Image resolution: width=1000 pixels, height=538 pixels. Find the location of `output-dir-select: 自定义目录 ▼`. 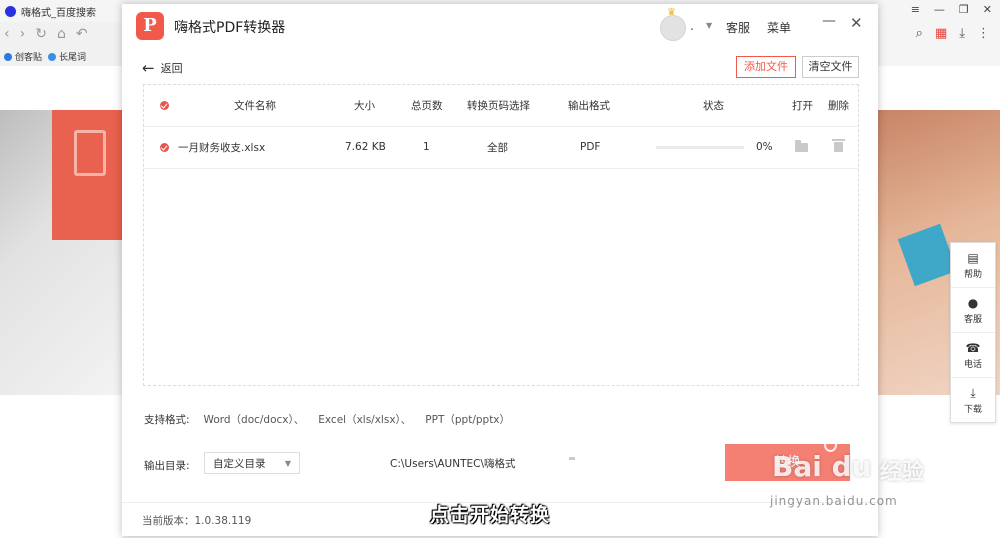

output-dir-select: 自定义目录 ▼ is located at coordinates (252, 463).